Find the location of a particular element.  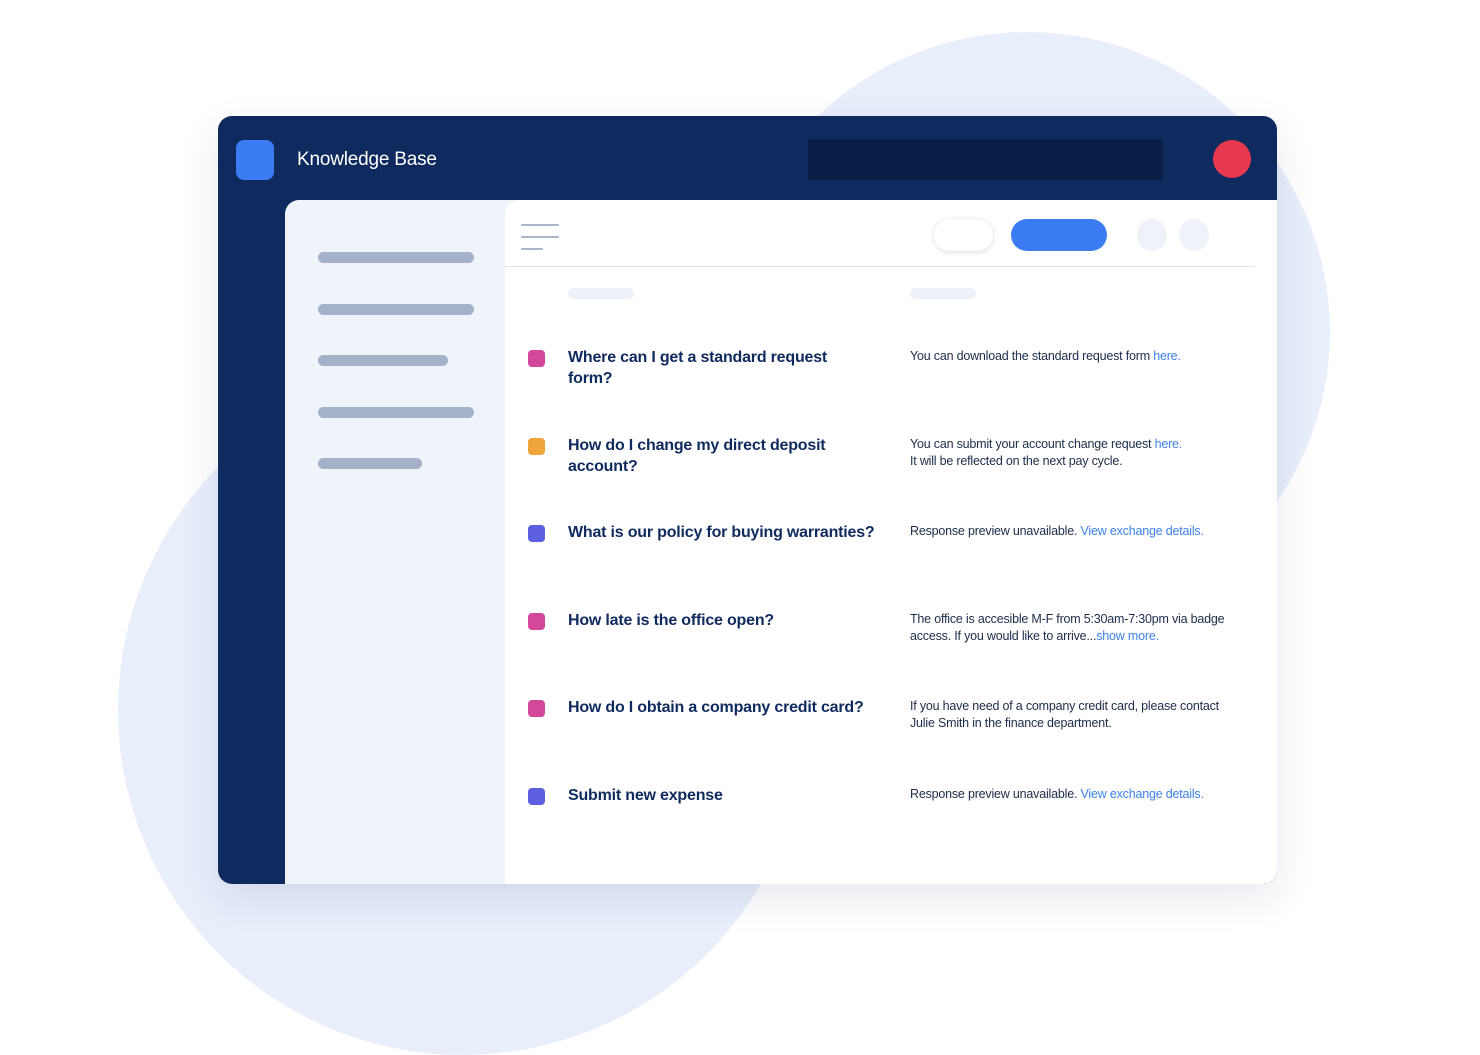

user-avatar is located at coordinates (1232, 159).